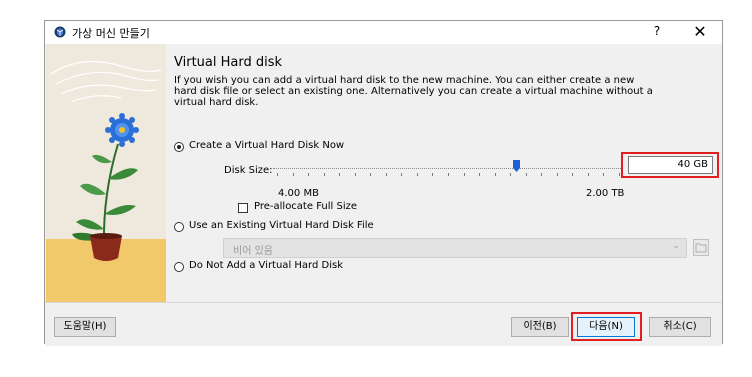 The width and height of the screenshot is (752, 377). What do you see at coordinates (85, 327) in the screenshot?
I see `help-button: 도움말(H)` at bounding box center [85, 327].